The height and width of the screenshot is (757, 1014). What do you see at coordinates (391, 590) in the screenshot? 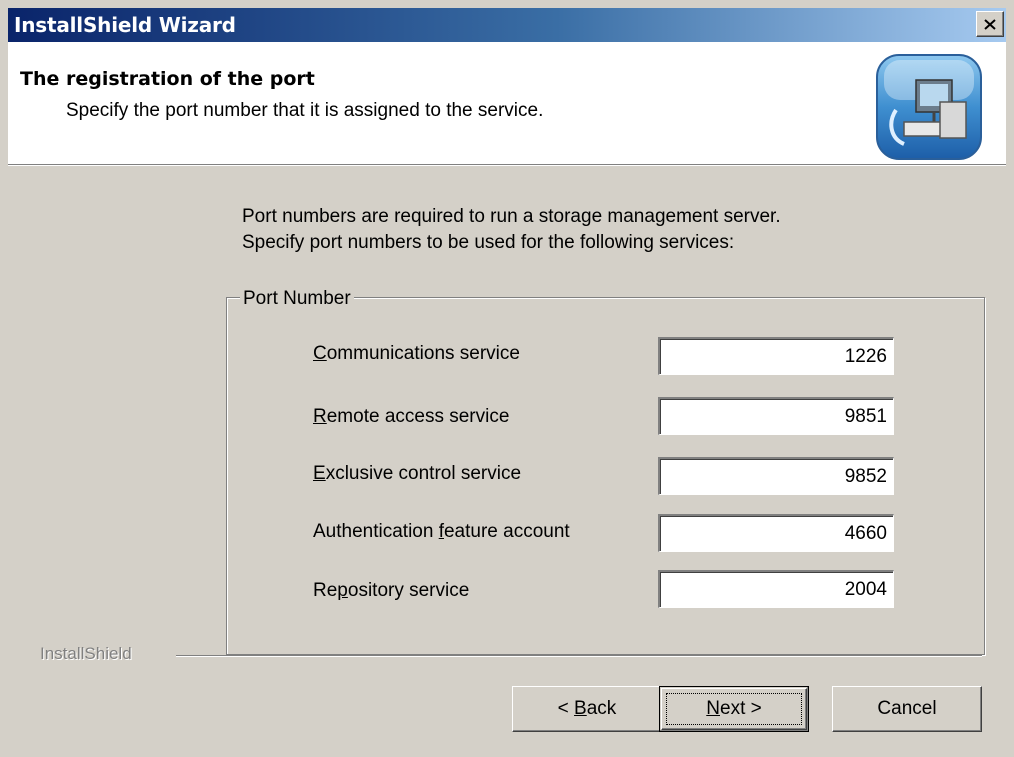
I see `repository-service-label: Repository service` at bounding box center [391, 590].